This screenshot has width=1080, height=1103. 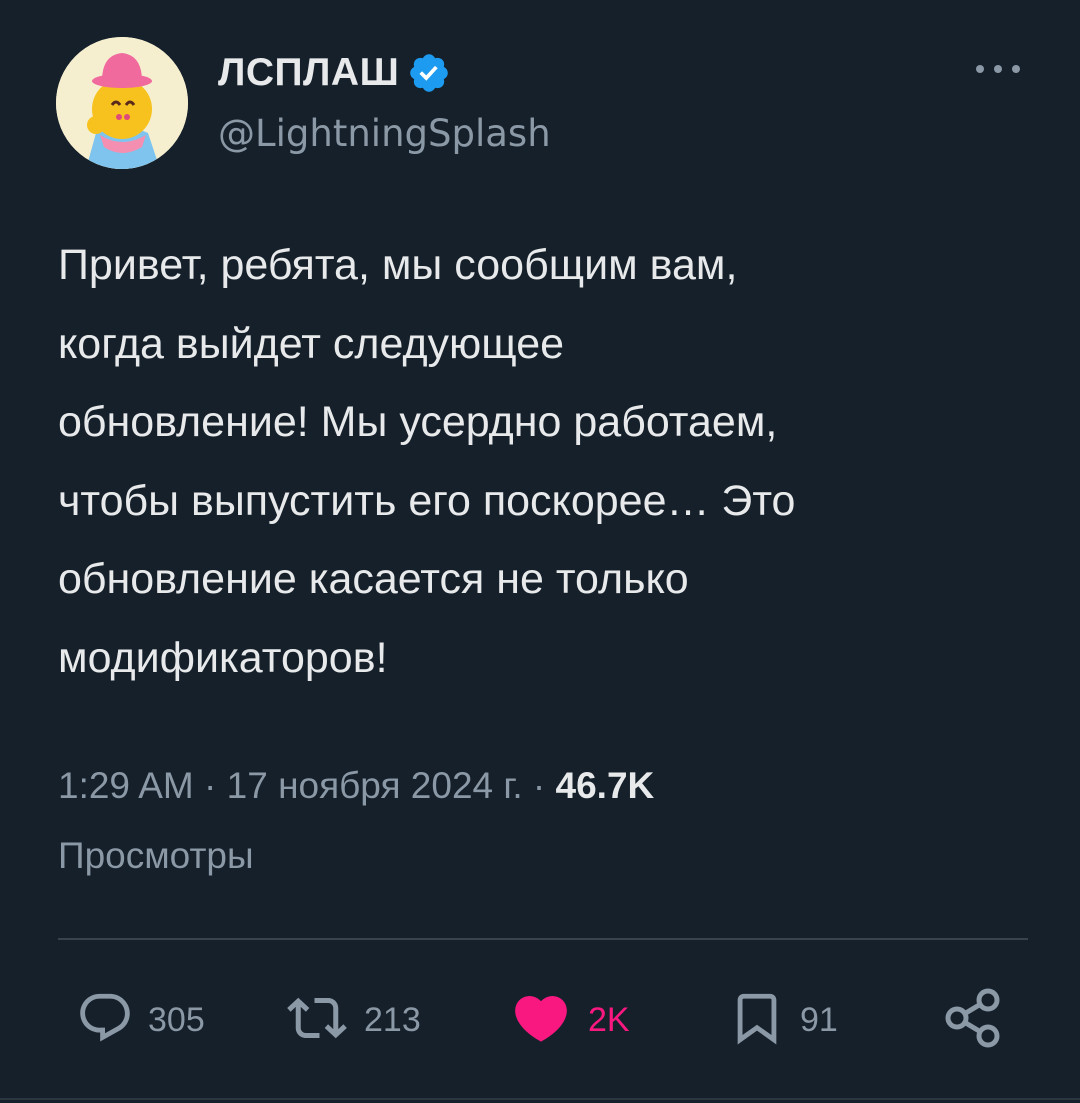 What do you see at coordinates (609, 1019) in the screenshot?
I see `like-count: 2K` at bounding box center [609, 1019].